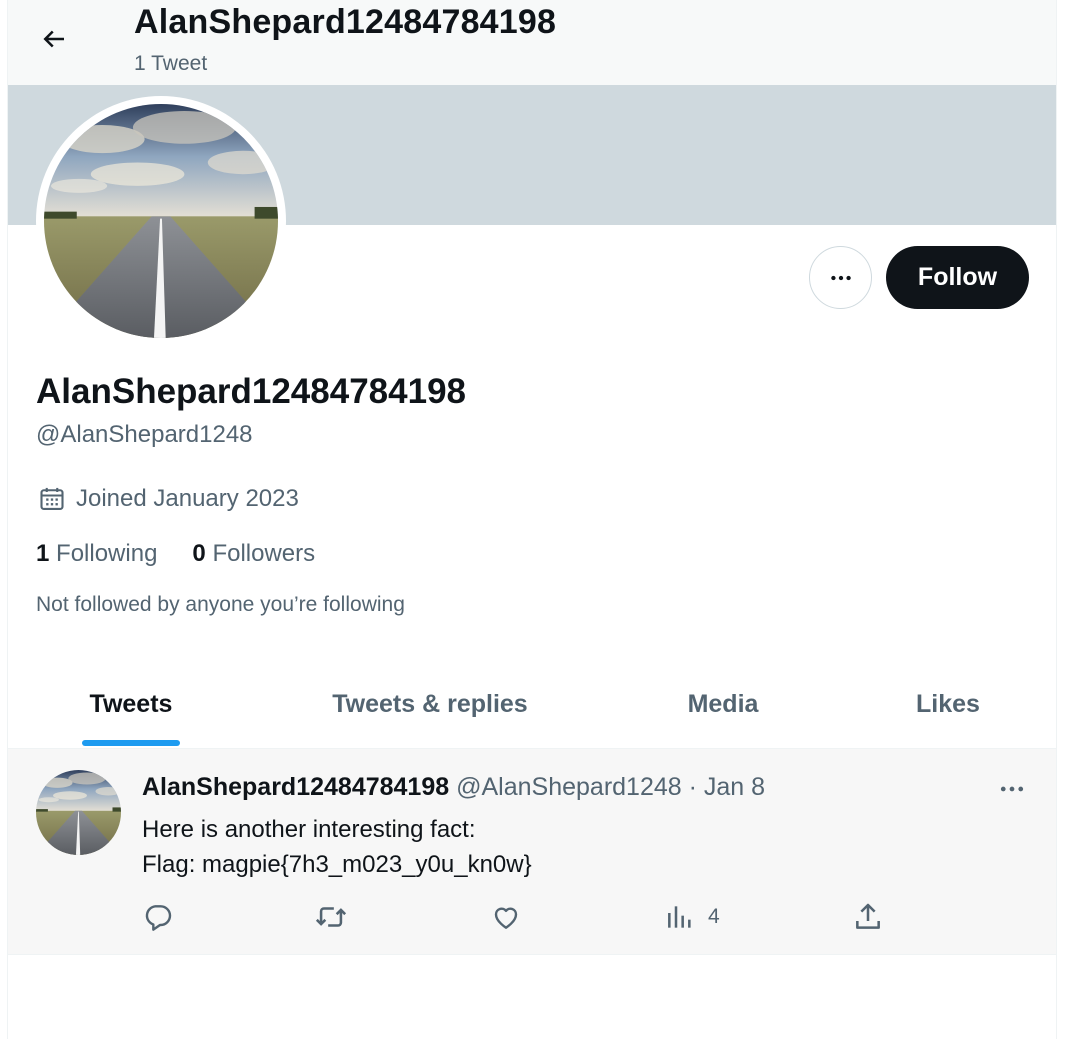 The image size is (1081, 1039). What do you see at coordinates (679, 917) in the screenshot?
I see `analytics-icon` at bounding box center [679, 917].